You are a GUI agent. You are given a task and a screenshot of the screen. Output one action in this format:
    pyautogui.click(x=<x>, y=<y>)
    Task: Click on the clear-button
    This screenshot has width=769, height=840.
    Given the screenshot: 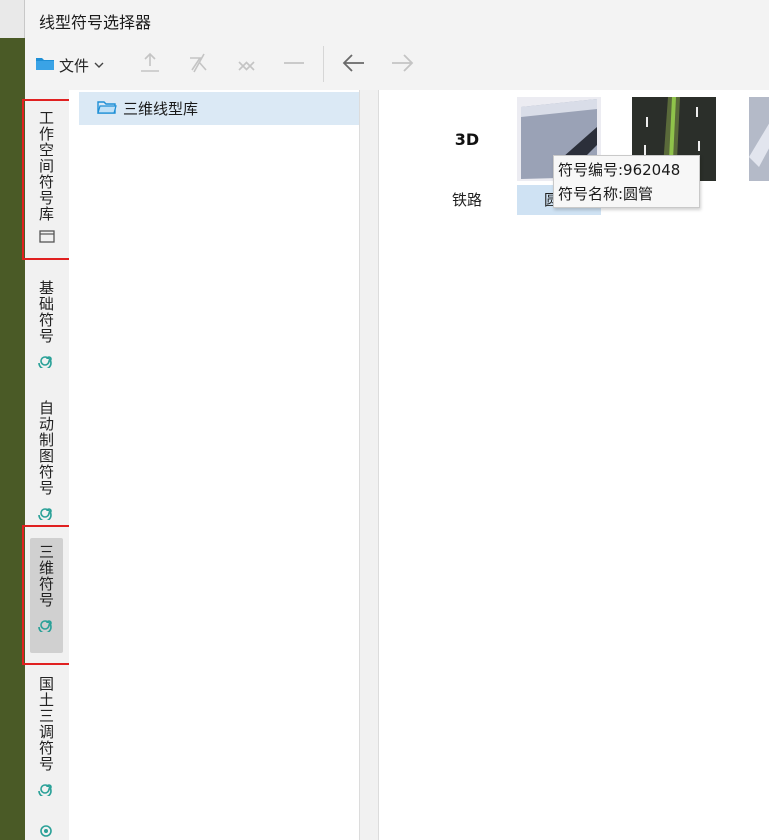 What is the action you would take?
    pyautogui.click(x=246, y=65)
    